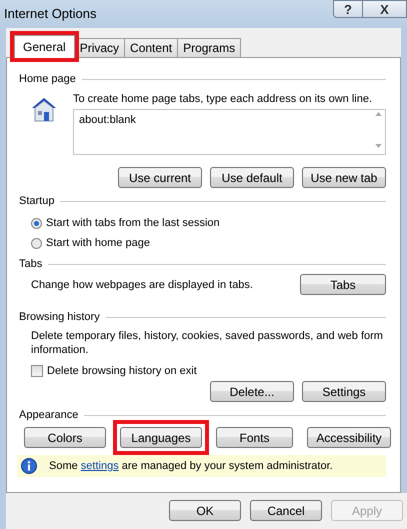 This screenshot has width=407, height=529. I want to click on help-button: ?, so click(348, 9).